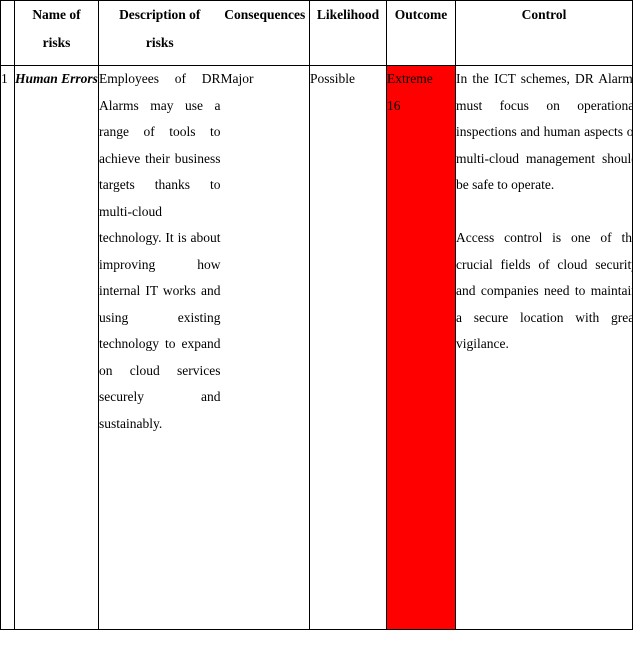 Image resolution: width=633 pixels, height=672 pixels. I want to click on header-cell-outcome: Outcome, so click(421, 33).